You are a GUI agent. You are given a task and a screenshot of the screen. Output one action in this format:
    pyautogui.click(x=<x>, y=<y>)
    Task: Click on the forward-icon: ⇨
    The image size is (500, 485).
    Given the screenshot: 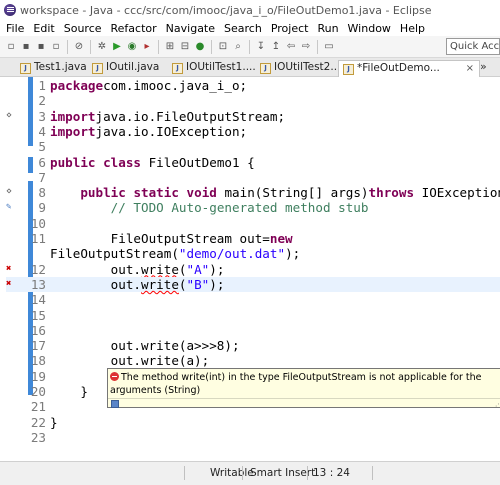 What is the action you would take?
    pyautogui.click(x=306, y=47)
    